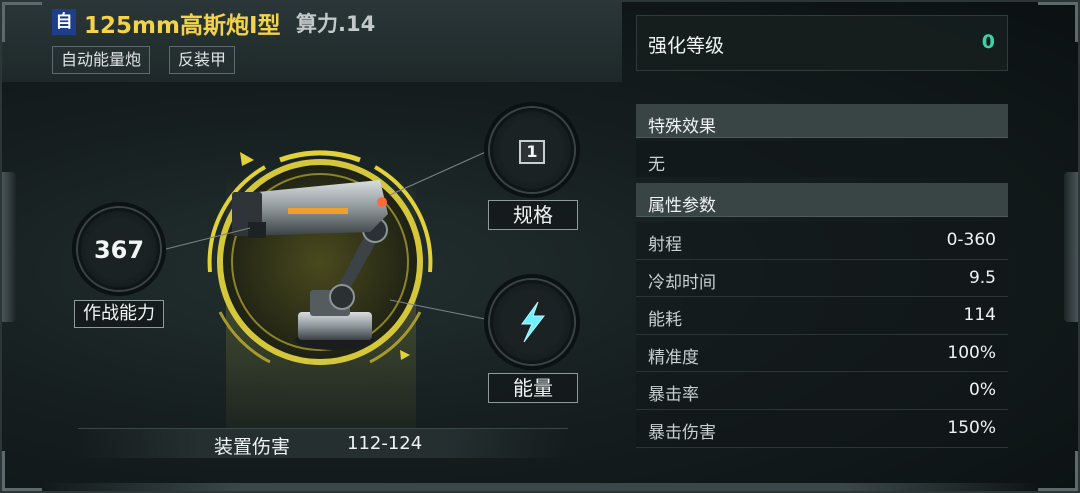  I want to click on spec-value: 1, so click(532, 152).